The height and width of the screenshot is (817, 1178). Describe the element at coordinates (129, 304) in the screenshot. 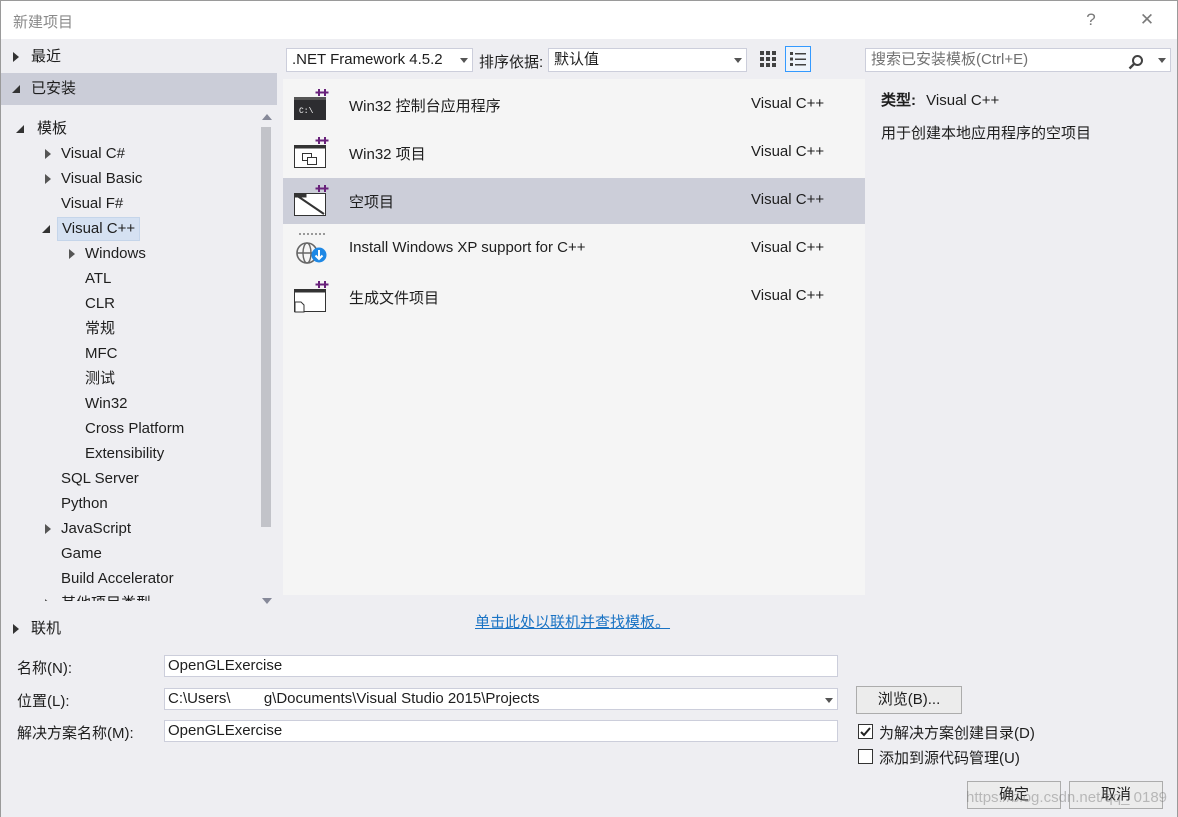

I see `tree-item: CLR` at that location.